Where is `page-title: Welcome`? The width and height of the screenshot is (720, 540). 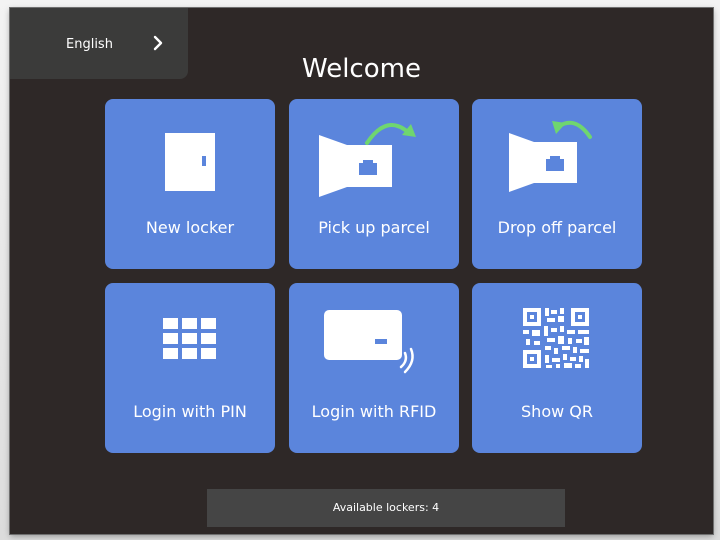
page-title: Welcome is located at coordinates (361, 69).